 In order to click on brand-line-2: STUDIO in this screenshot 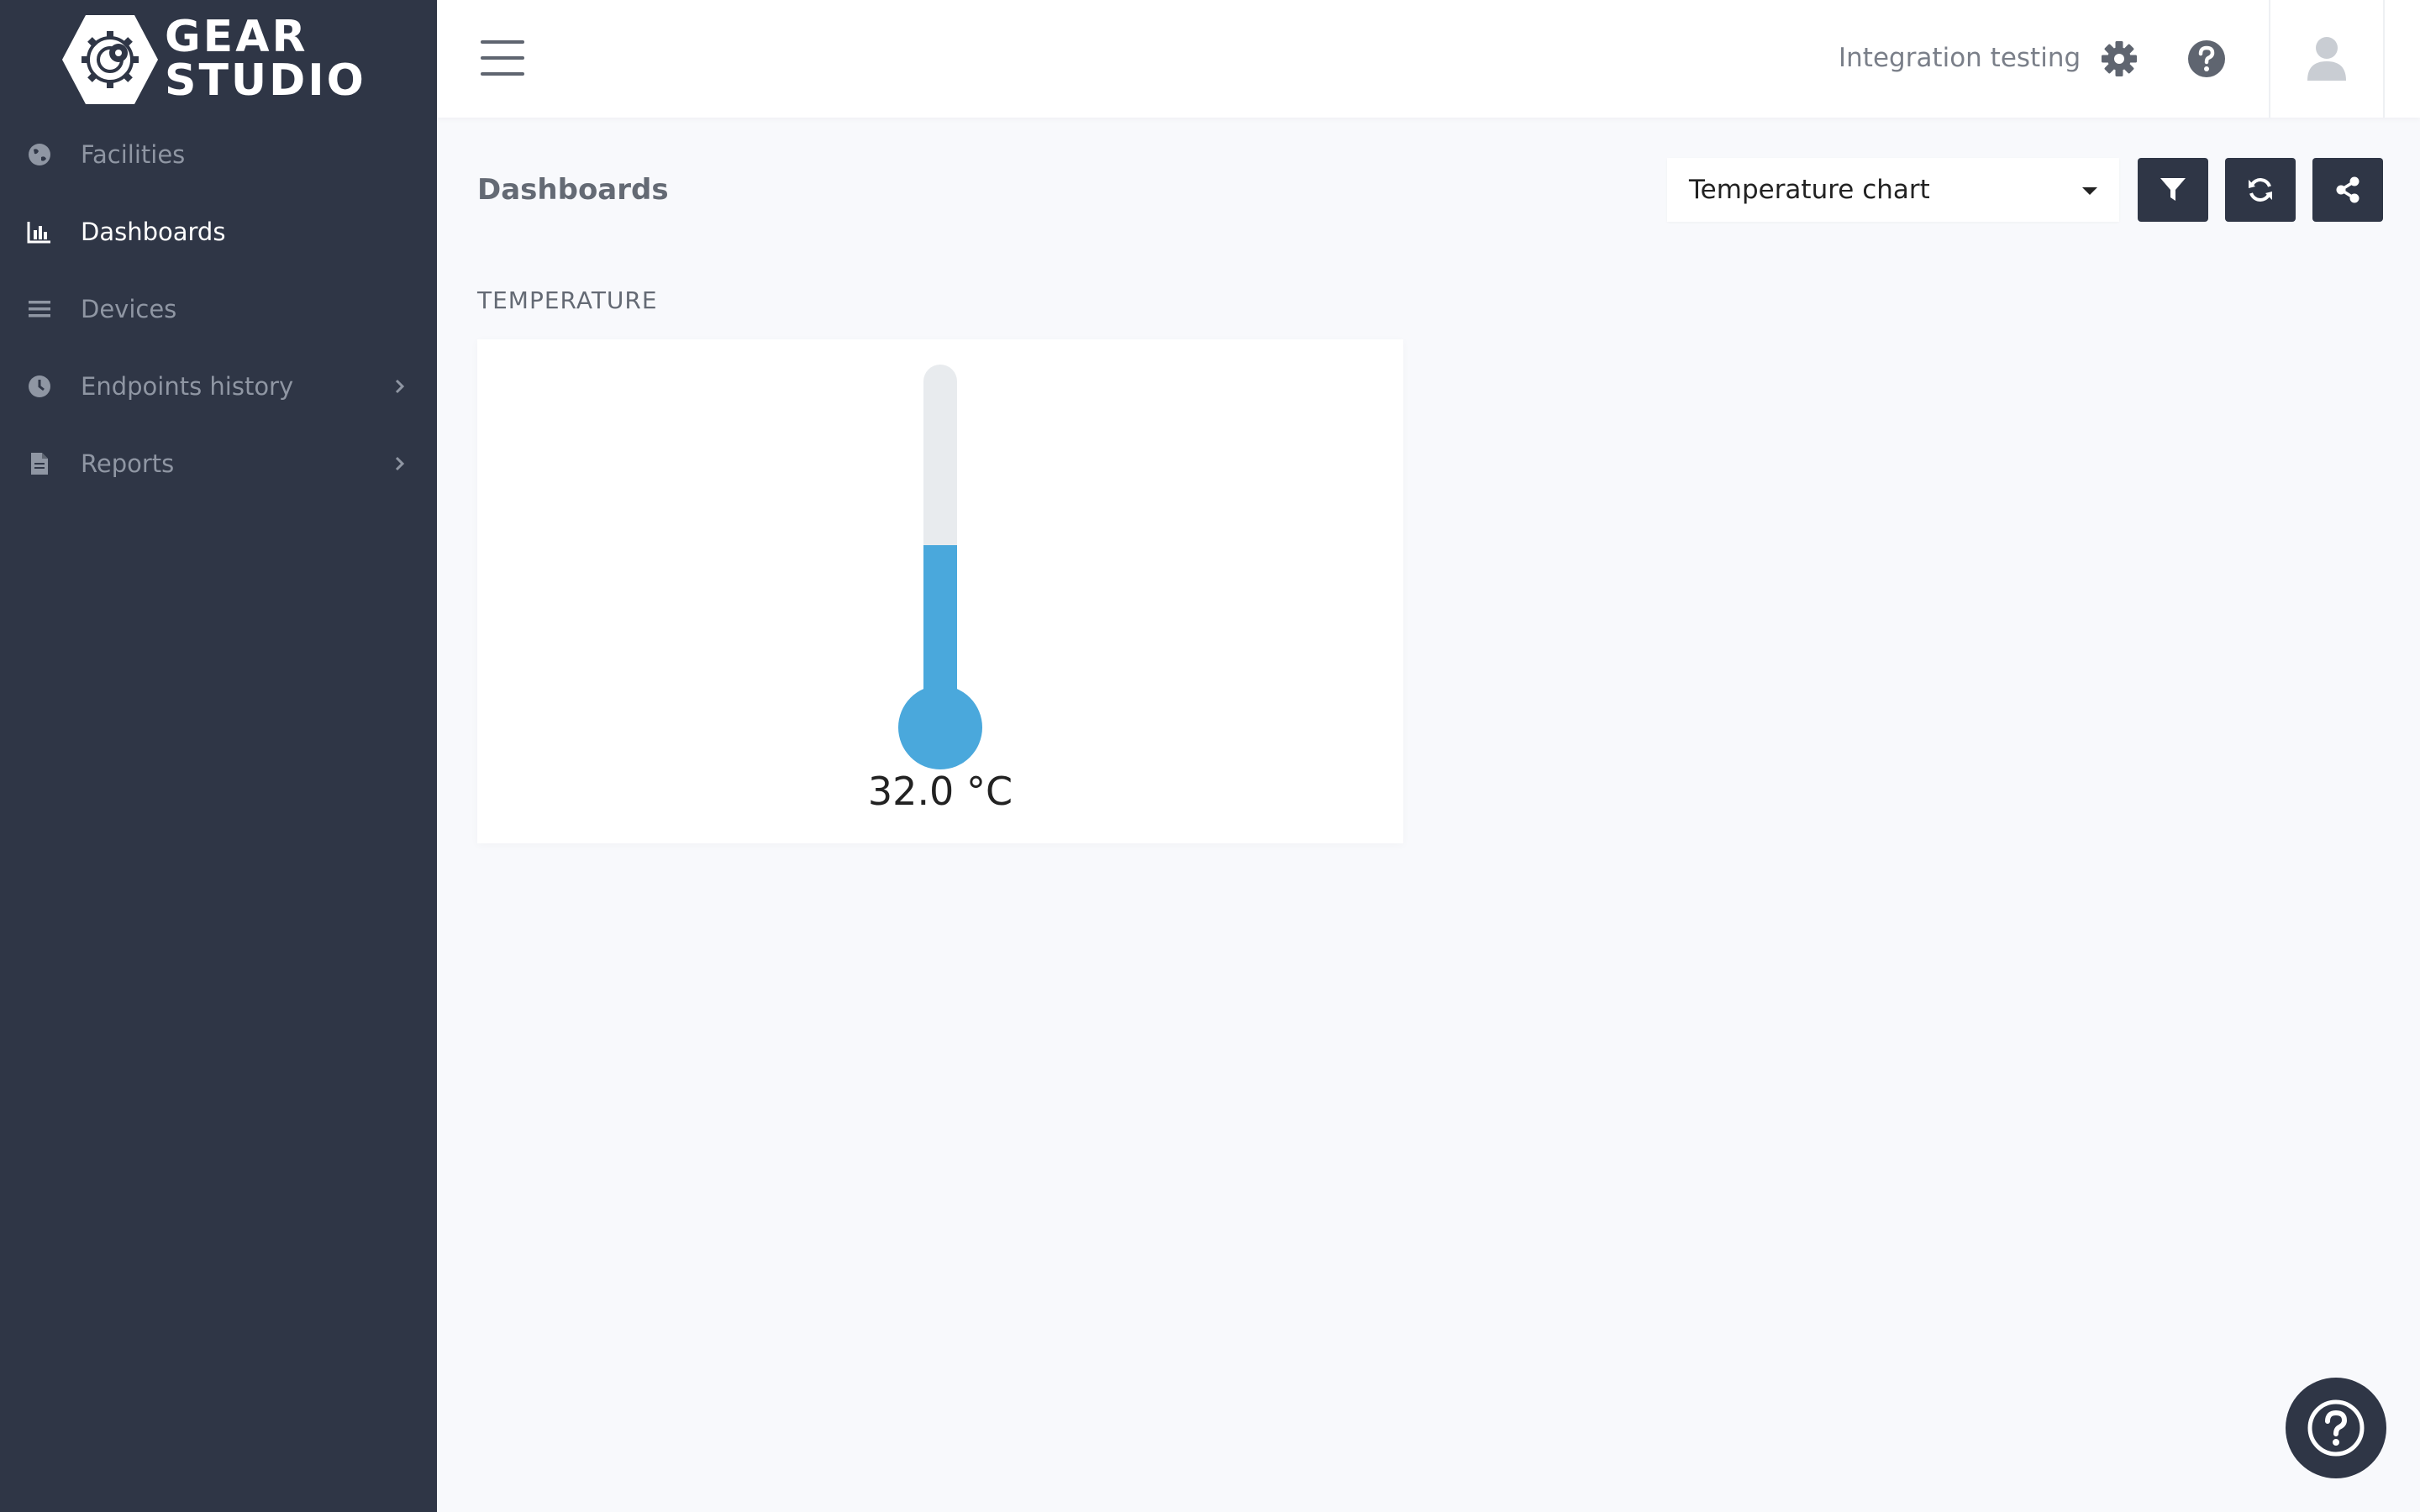, I will do `click(265, 80)`.